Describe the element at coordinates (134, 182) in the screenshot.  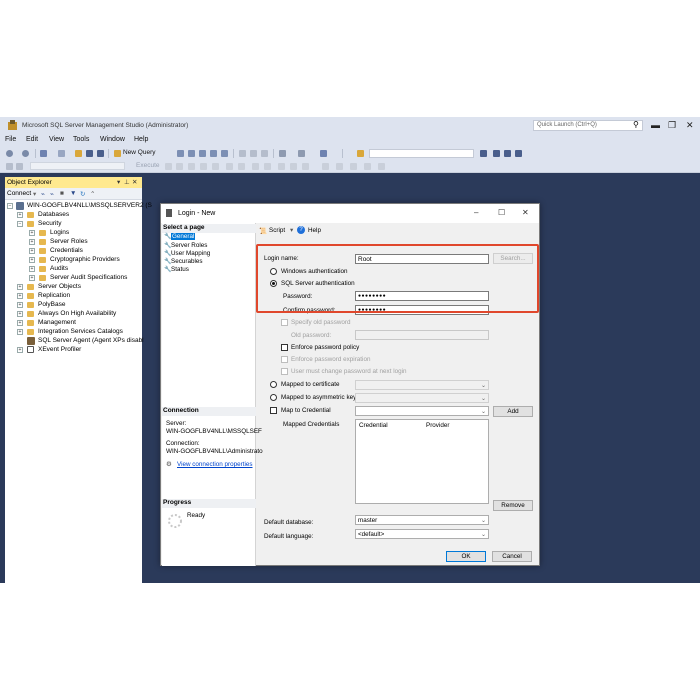
I see `close-panel-icon: ✕` at that location.